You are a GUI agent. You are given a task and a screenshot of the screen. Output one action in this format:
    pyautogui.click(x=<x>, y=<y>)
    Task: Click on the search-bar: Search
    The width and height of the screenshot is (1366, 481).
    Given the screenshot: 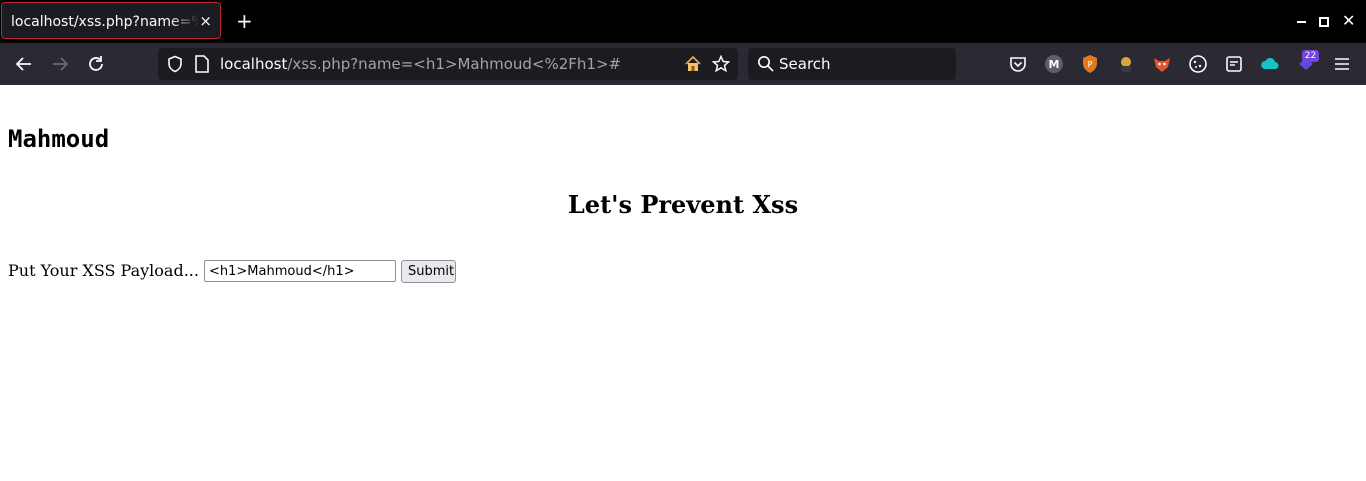 What is the action you would take?
    pyautogui.click(x=852, y=64)
    